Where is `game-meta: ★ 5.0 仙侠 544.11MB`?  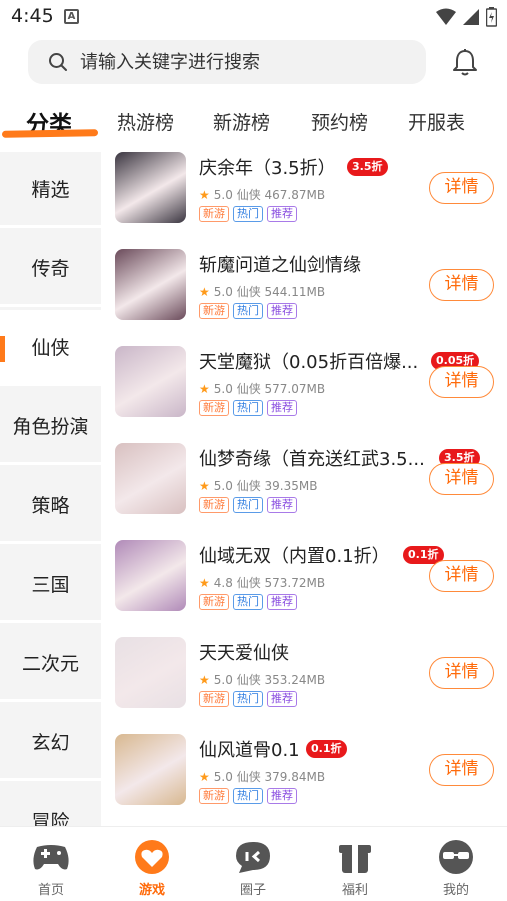 game-meta: ★ 5.0 仙侠 544.11MB is located at coordinates (262, 291).